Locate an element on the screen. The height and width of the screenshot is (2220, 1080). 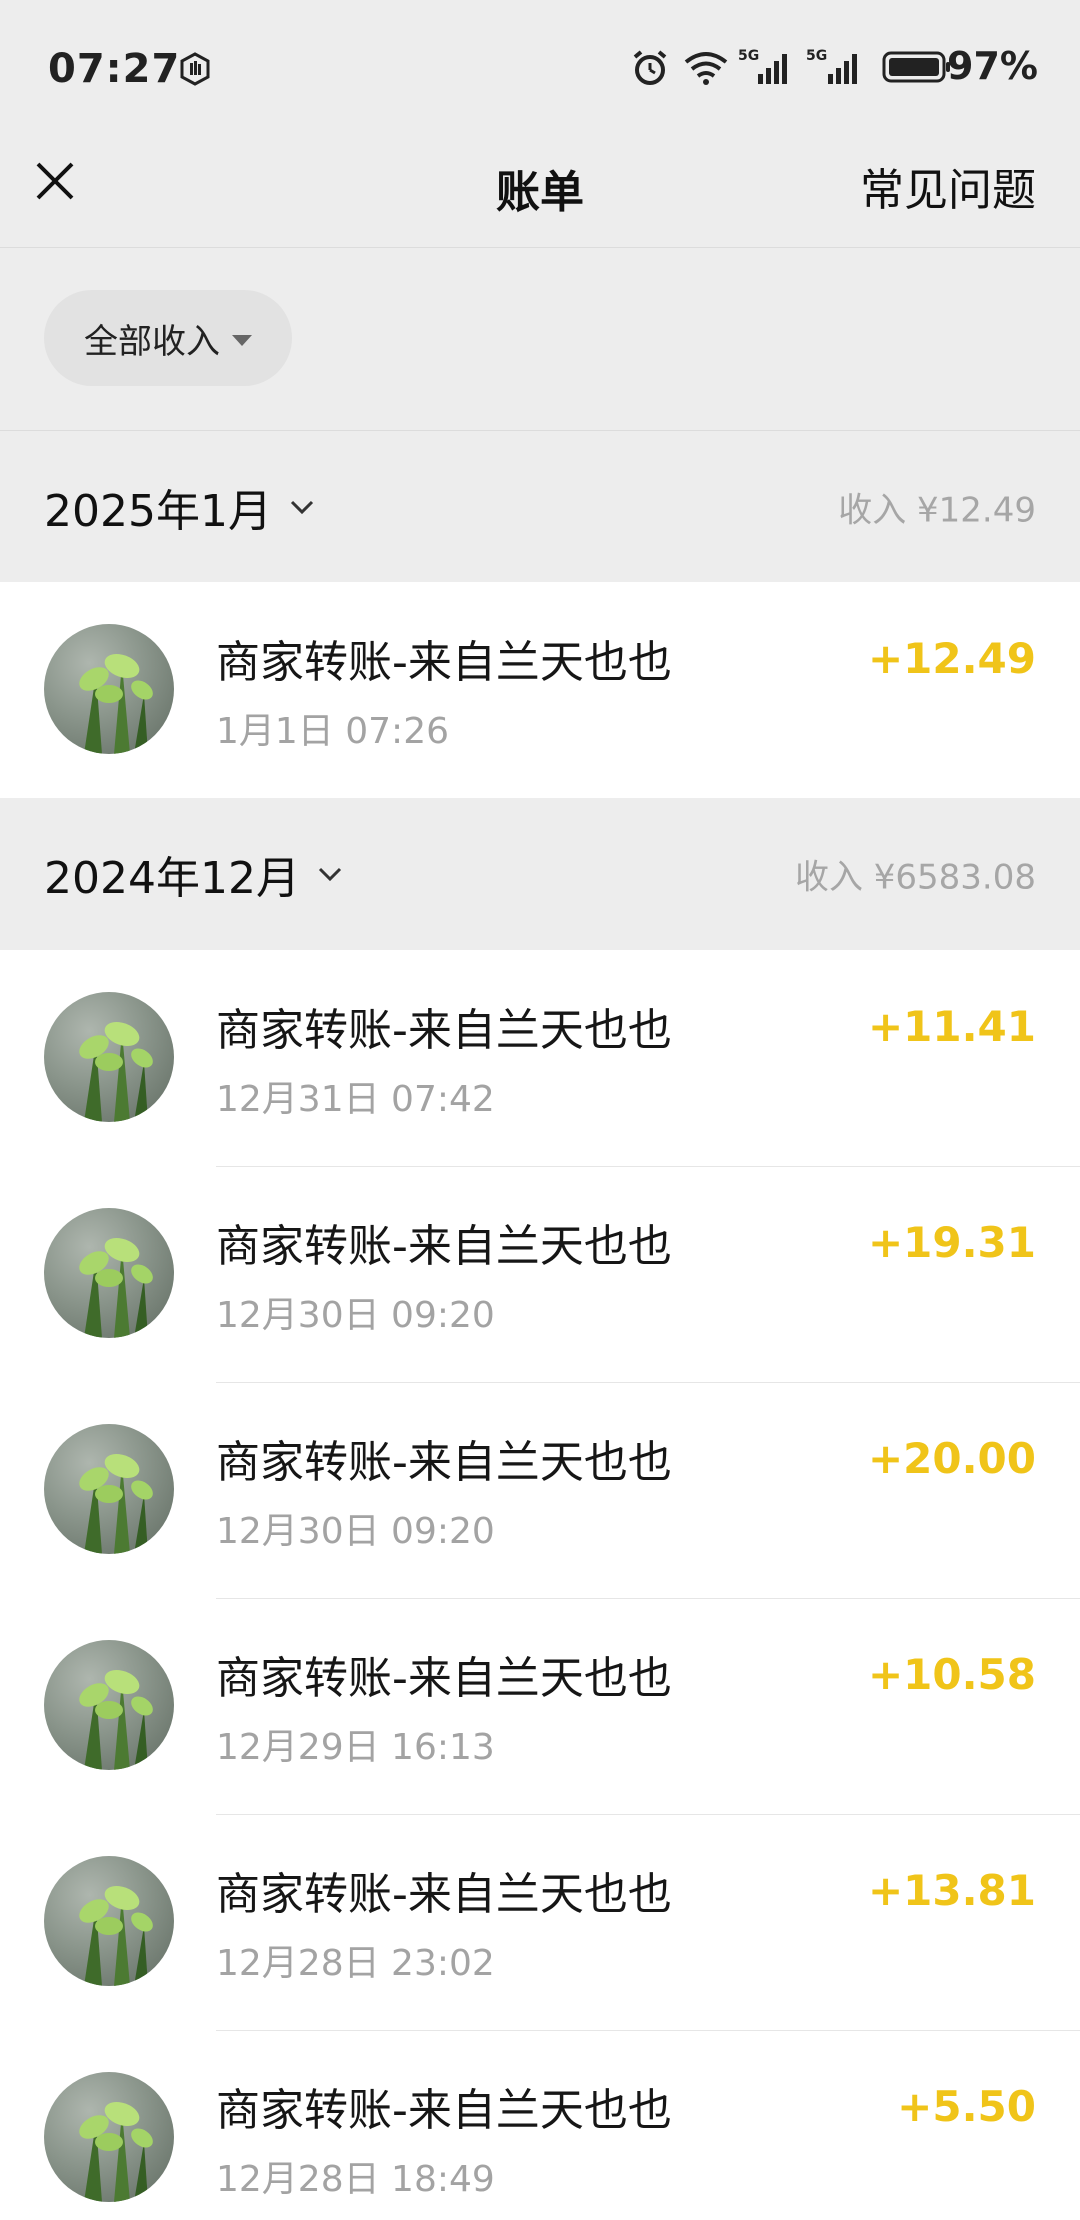
transaction-amount: +10.58 is located at coordinates (951, 1674).